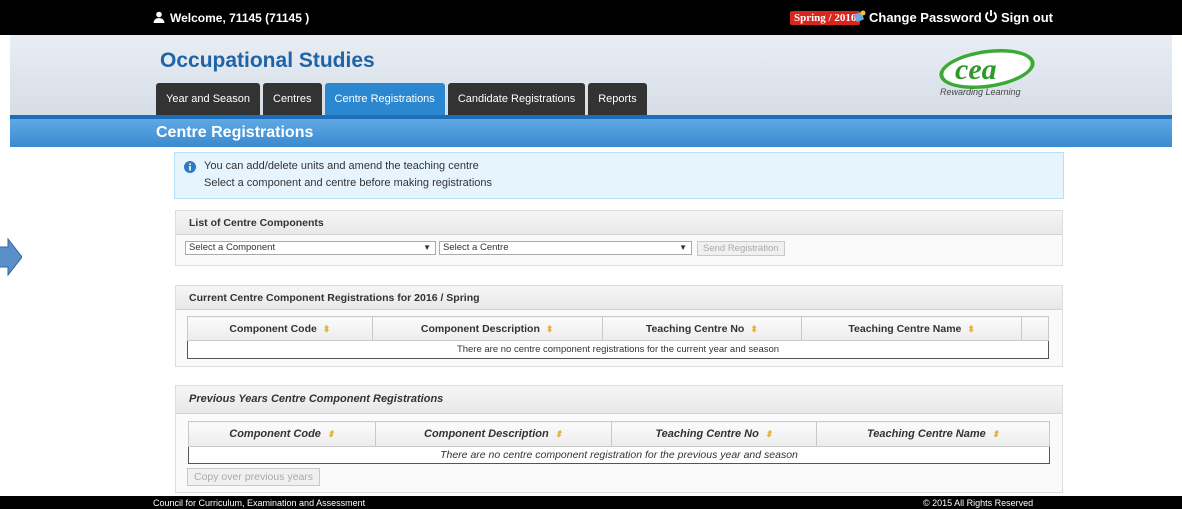 The image size is (1182, 509). Describe the element at coordinates (825, 18) in the screenshot. I see `season-badge: Spring / 2016` at that location.